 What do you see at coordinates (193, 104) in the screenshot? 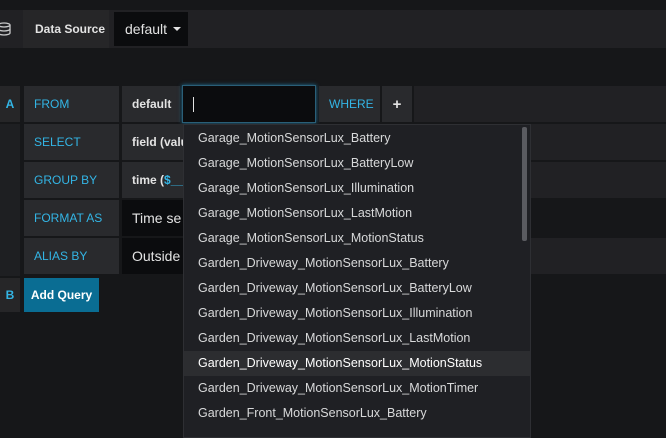
I see `text-cursor` at bounding box center [193, 104].